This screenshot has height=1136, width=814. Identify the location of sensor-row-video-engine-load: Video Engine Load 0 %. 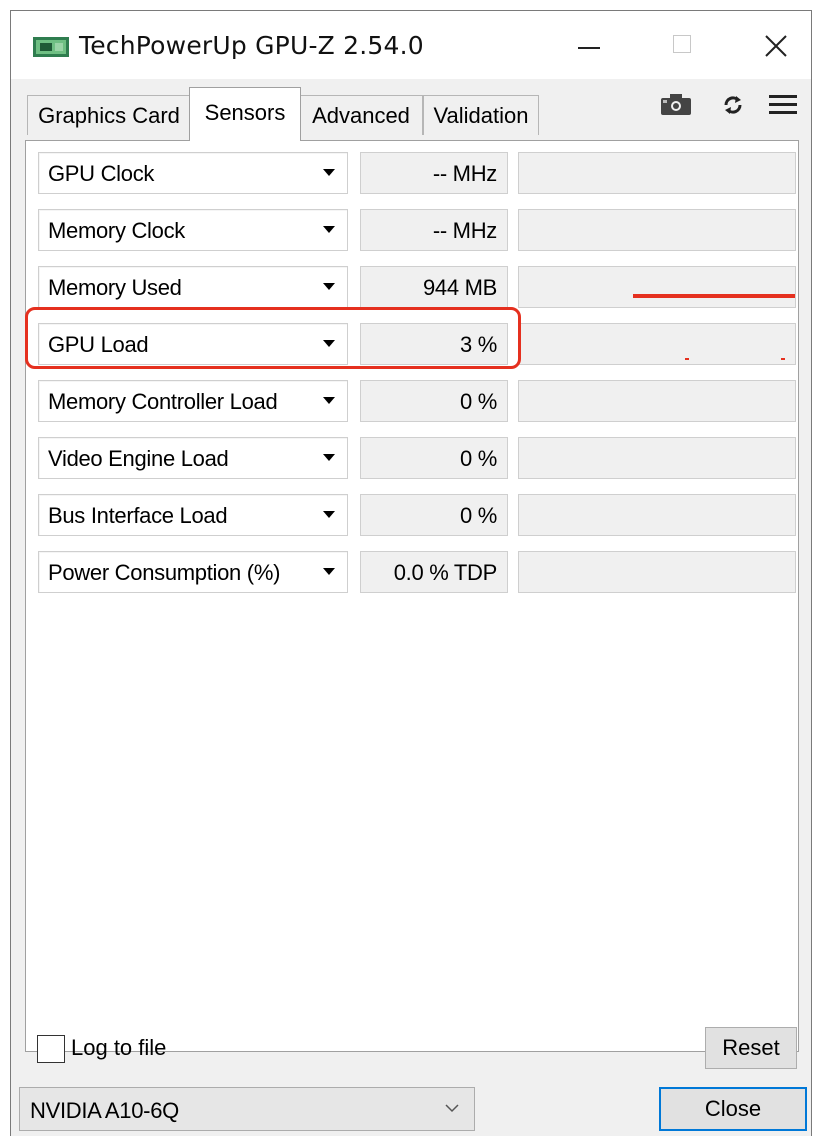
(424, 459).